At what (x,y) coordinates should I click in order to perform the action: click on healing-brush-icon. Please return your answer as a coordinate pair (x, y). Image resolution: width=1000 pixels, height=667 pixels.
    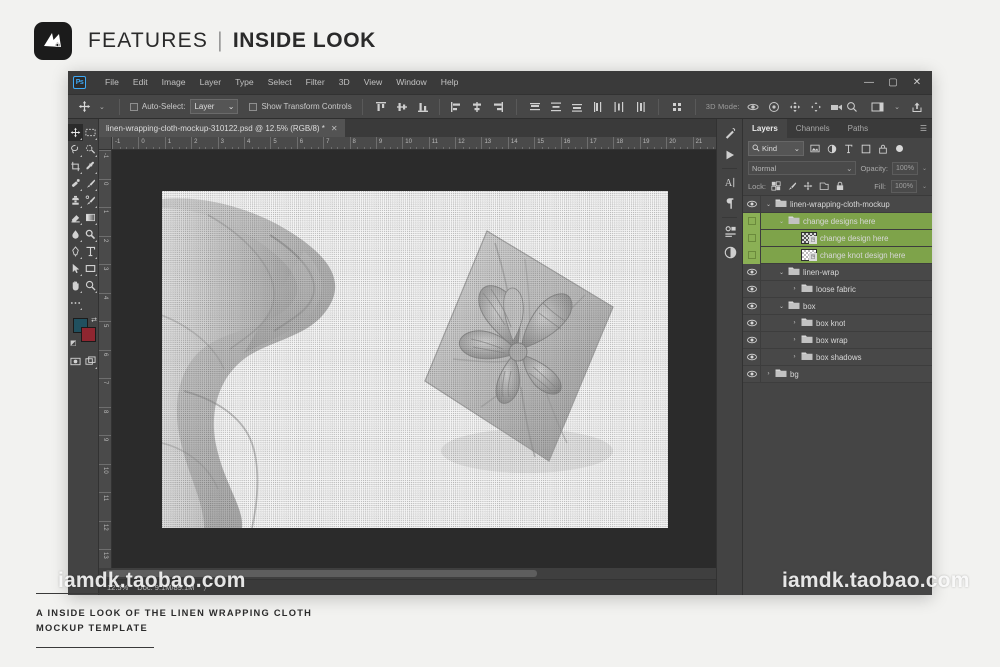
    Looking at the image, I should click on (75, 183).